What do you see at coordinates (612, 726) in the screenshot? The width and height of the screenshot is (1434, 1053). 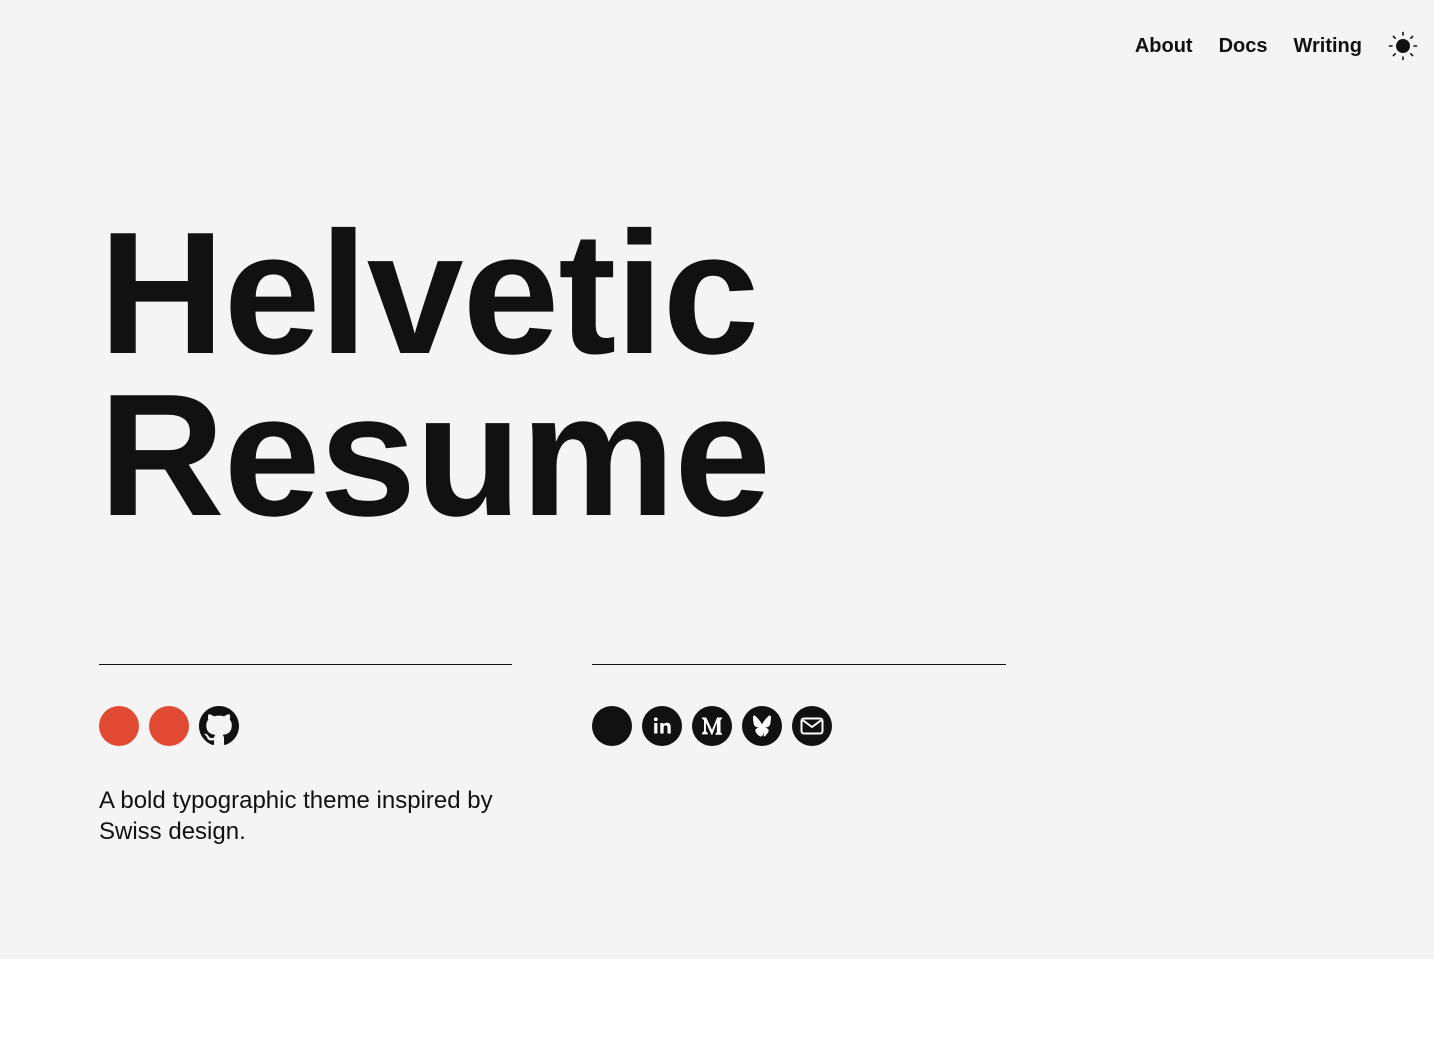 I see `black-dot-icon` at bounding box center [612, 726].